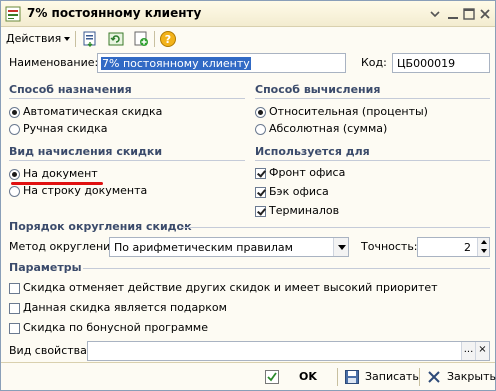  Describe the element at coordinates (260, 112) in the screenshot. I see `radio-relative-percent` at that location.